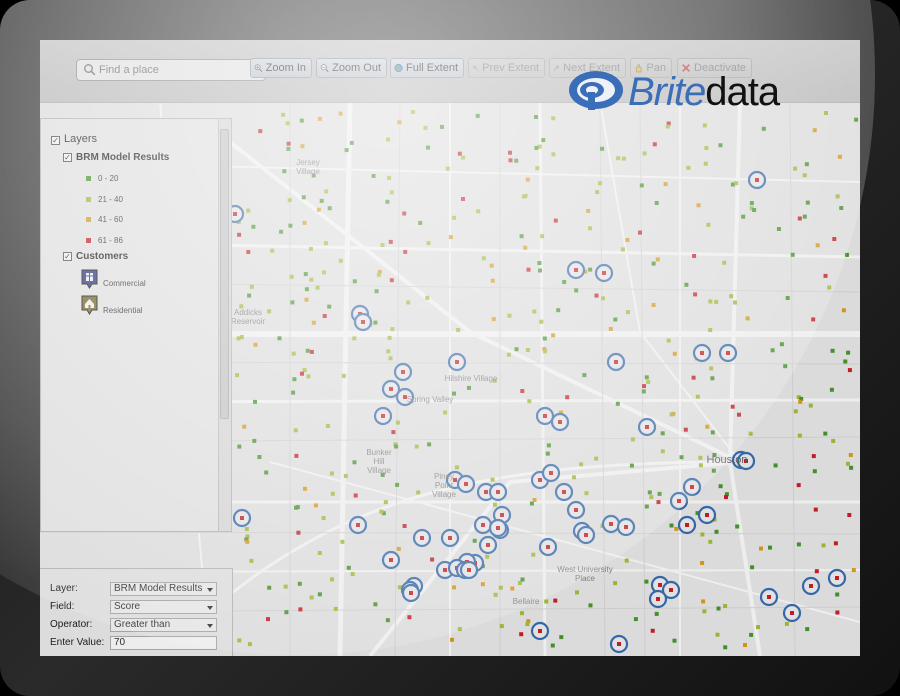 The height and width of the screenshot is (696, 900). Describe the element at coordinates (67, 256) in the screenshot. I see `customers-checkbox: ✓` at that location.